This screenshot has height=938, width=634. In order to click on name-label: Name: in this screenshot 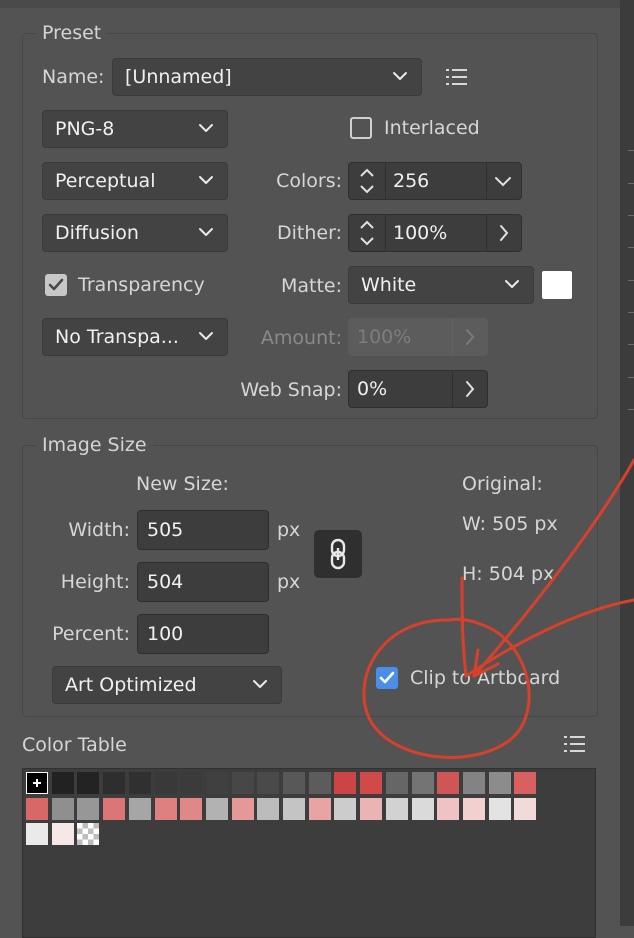, I will do `click(73, 77)`.